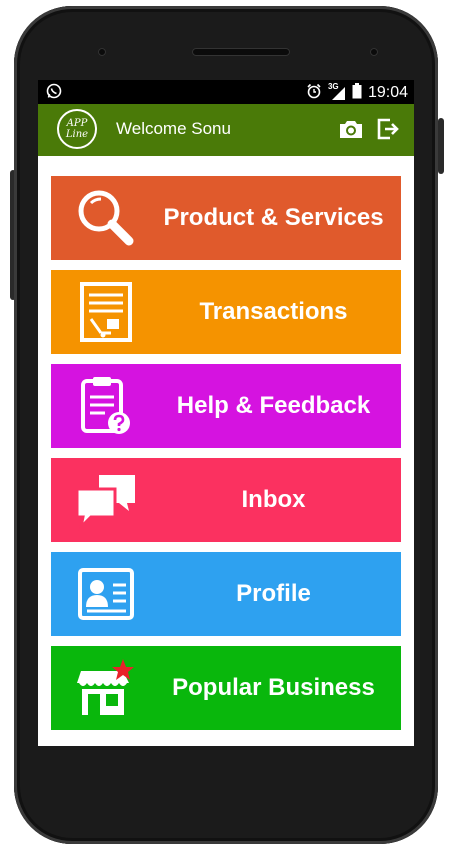 Image resolution: width=454 pixels, height=850 pixels. I want to click on search-icon, so click(106, 218).